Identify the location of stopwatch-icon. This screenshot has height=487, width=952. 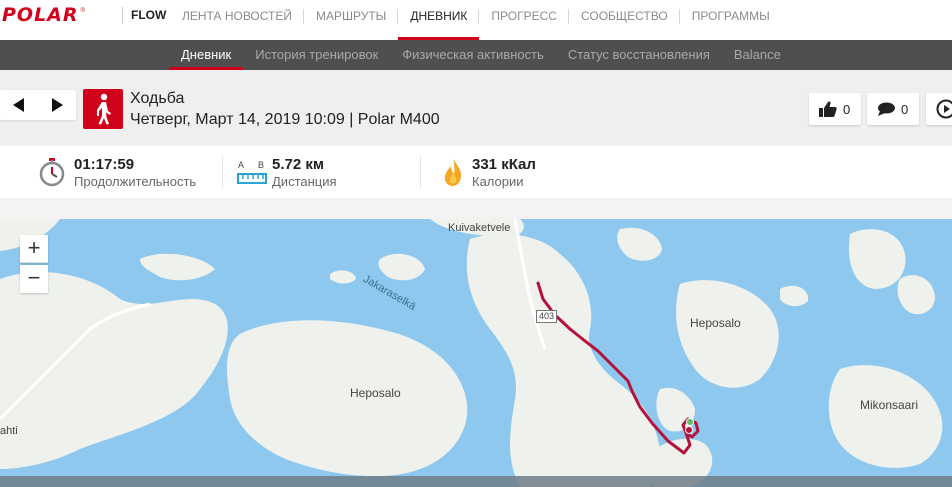
(52, 172).